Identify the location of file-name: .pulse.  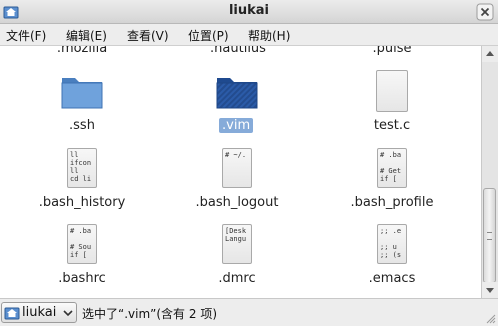
(392, 51).